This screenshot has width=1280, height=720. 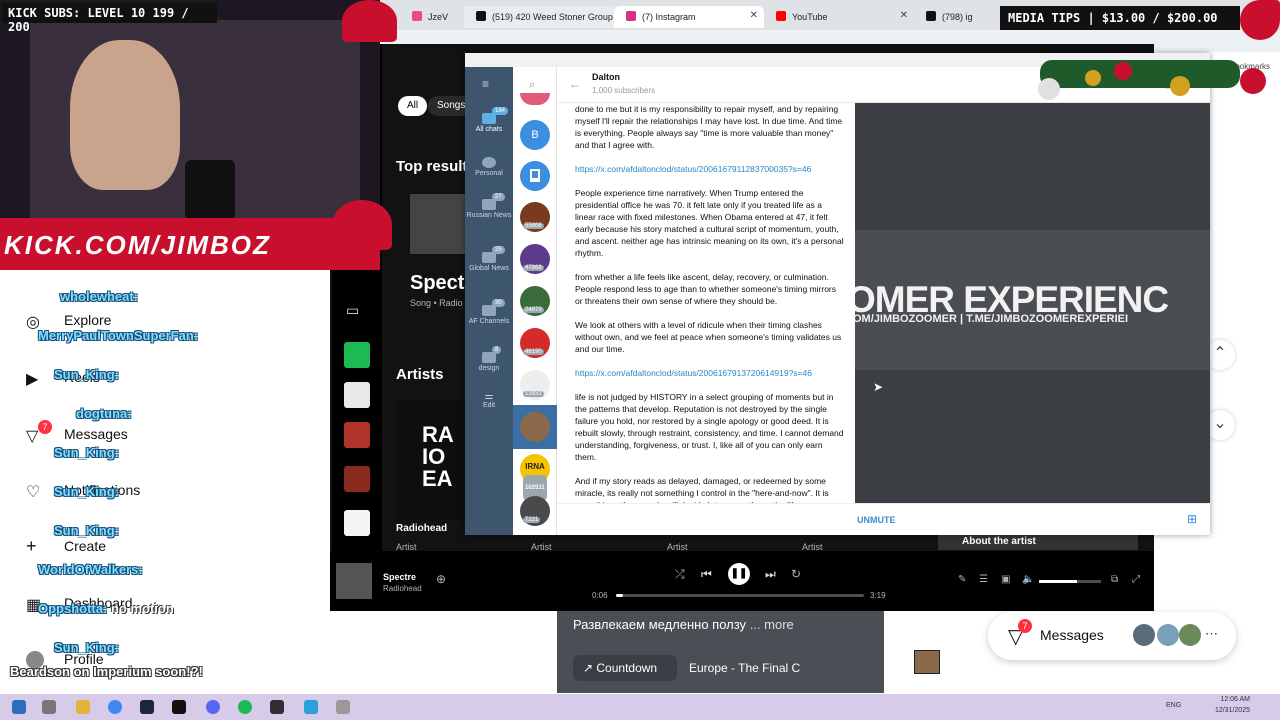 What do you see at coordinates (706, 574) in the screenshot?
I see `previous-icon: ⏮` at bounding box center [706, 574].